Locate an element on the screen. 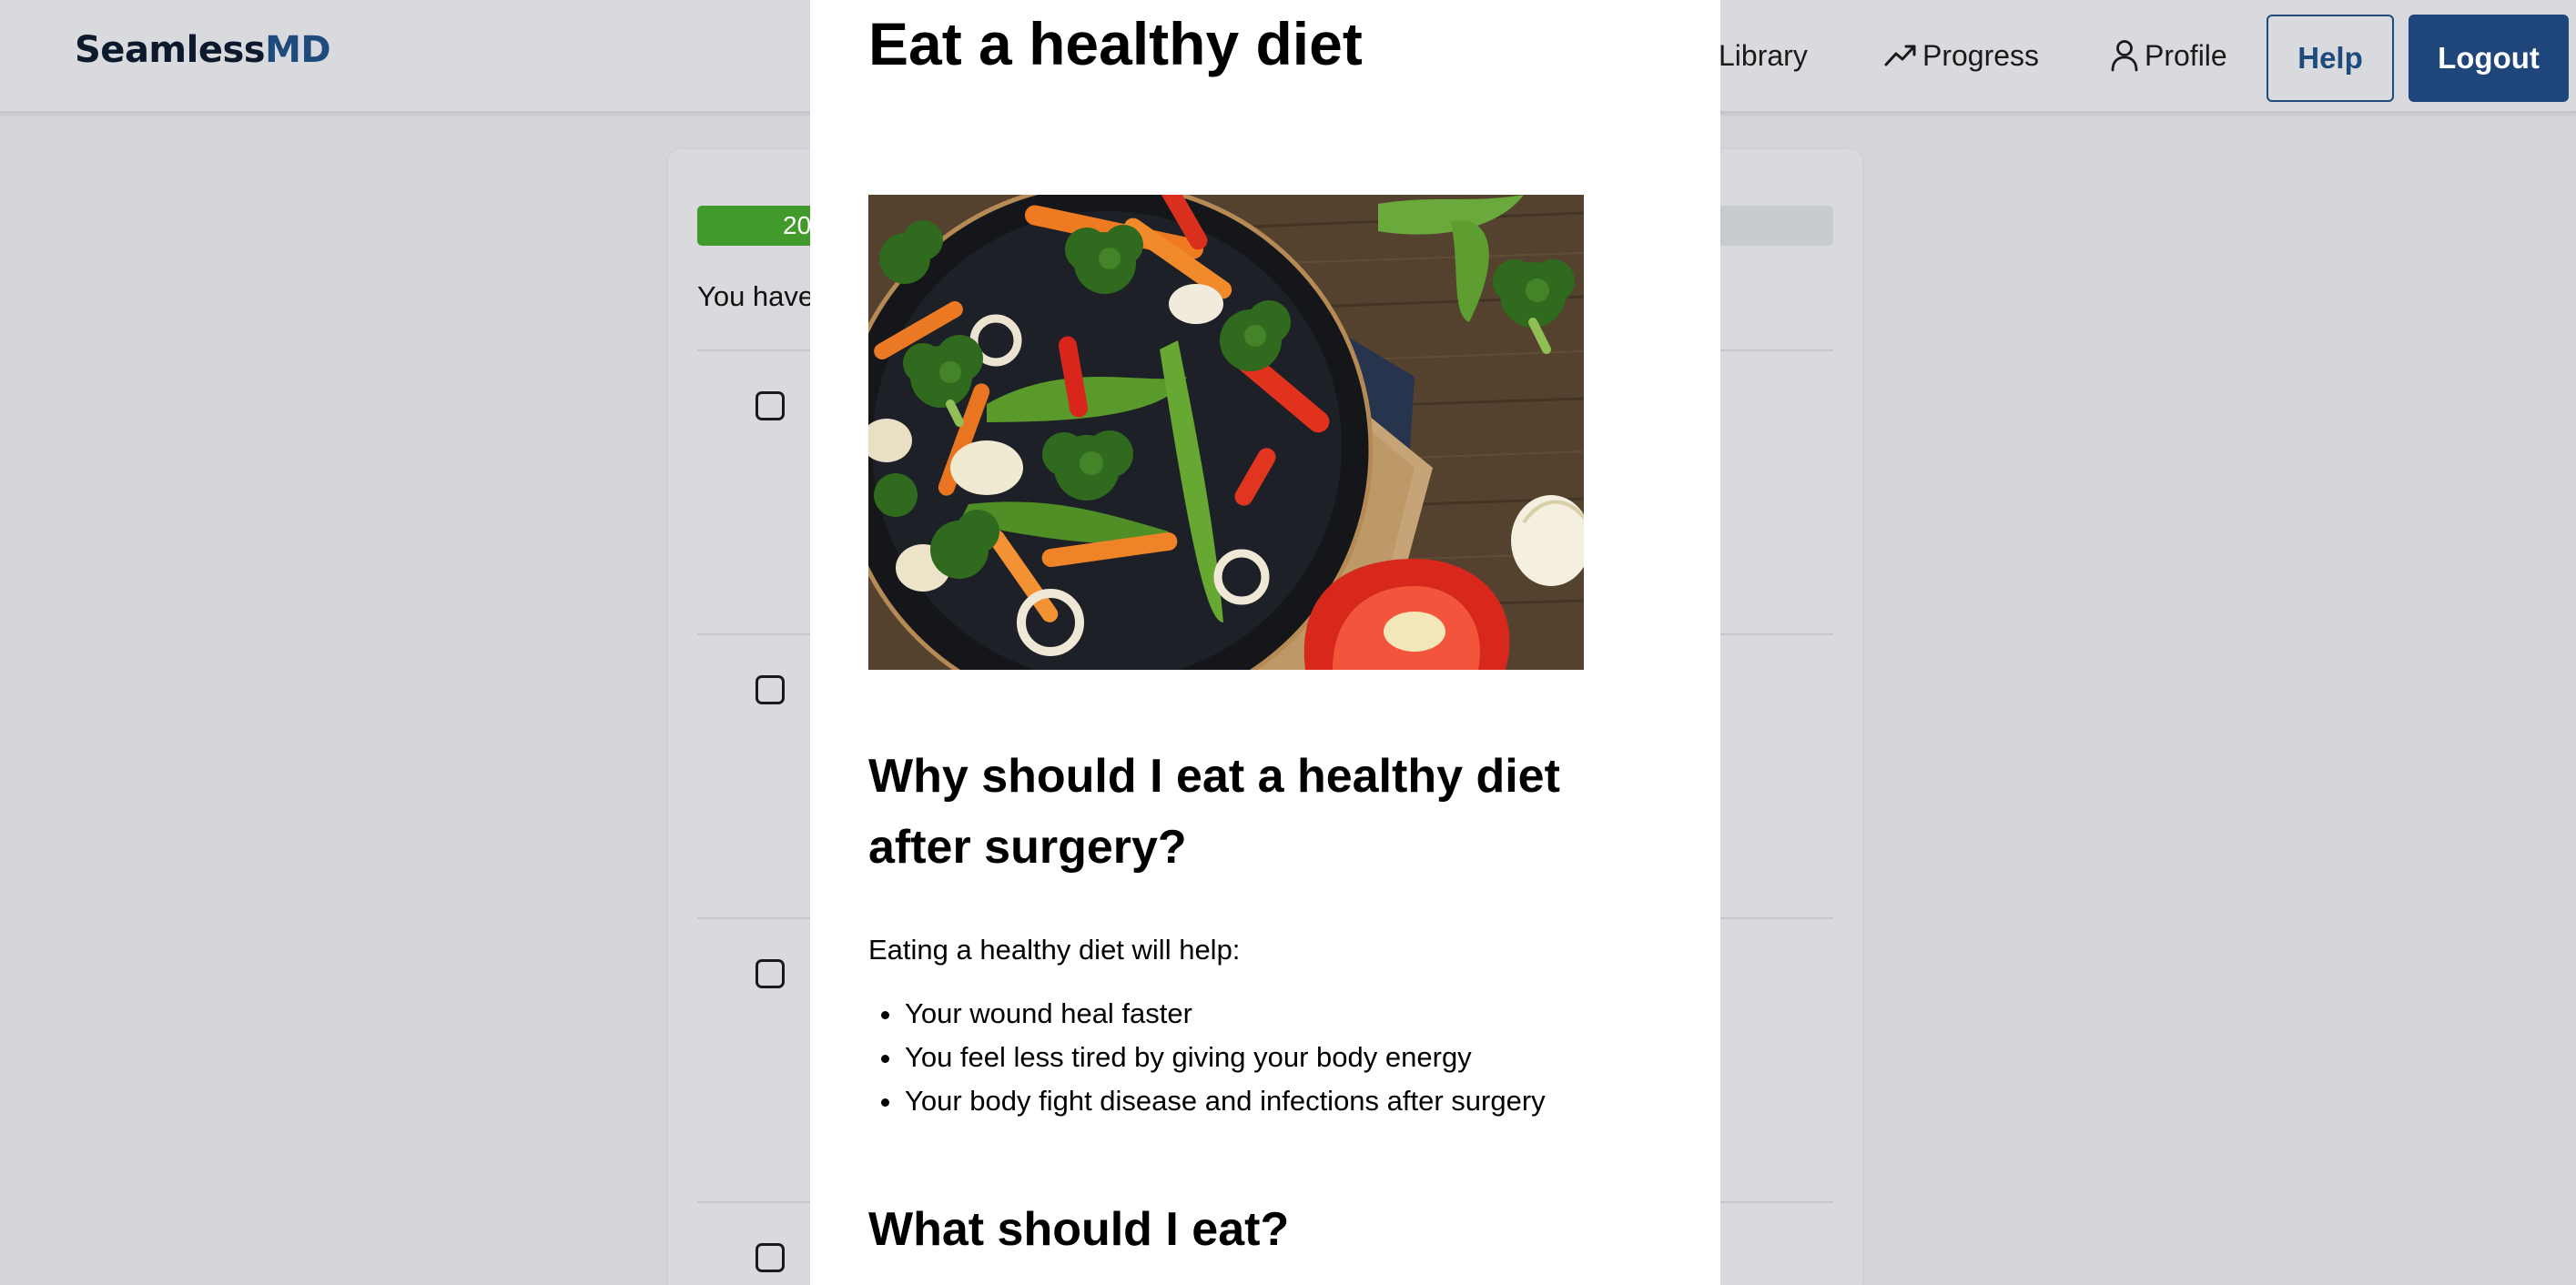  nav-progress-label: Progress is located at coordinates (1981, 55).